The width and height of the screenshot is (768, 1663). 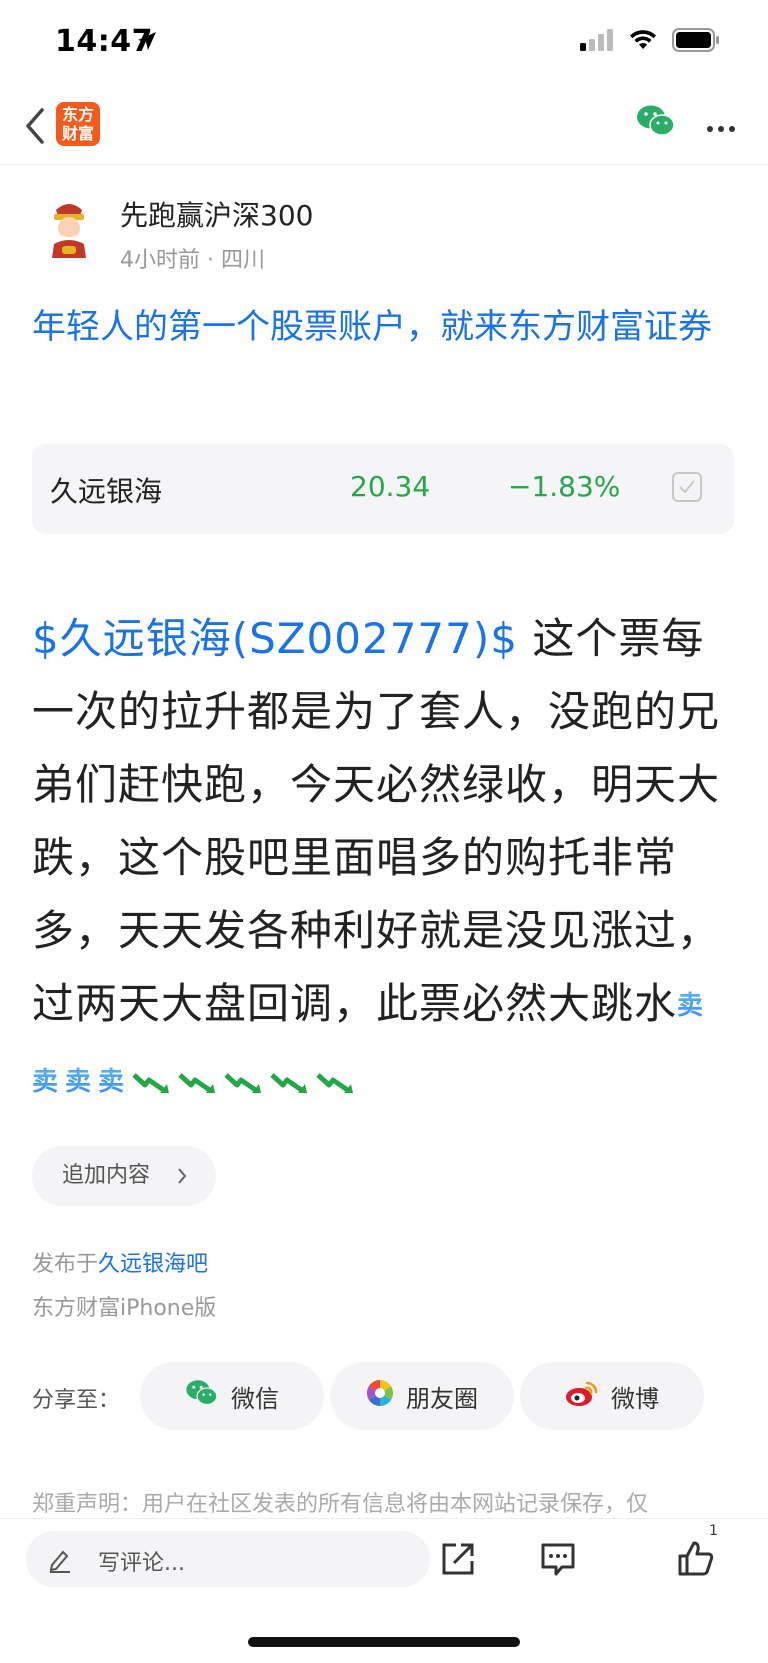 I want to click on chevron-right-icon, so click(x=182, y=1188).